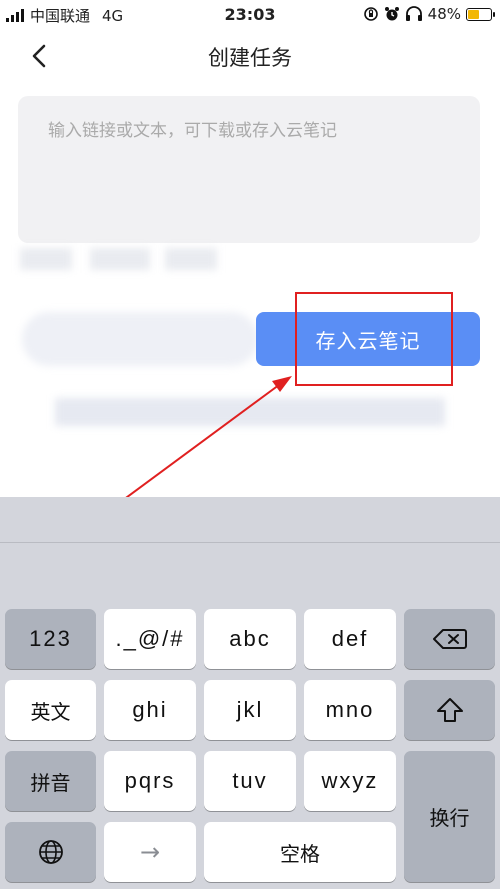 This screenshot has height=889, width=500. I want to click on status-bar: 中国联通 4G 23:03 48%, so click(250, 15).